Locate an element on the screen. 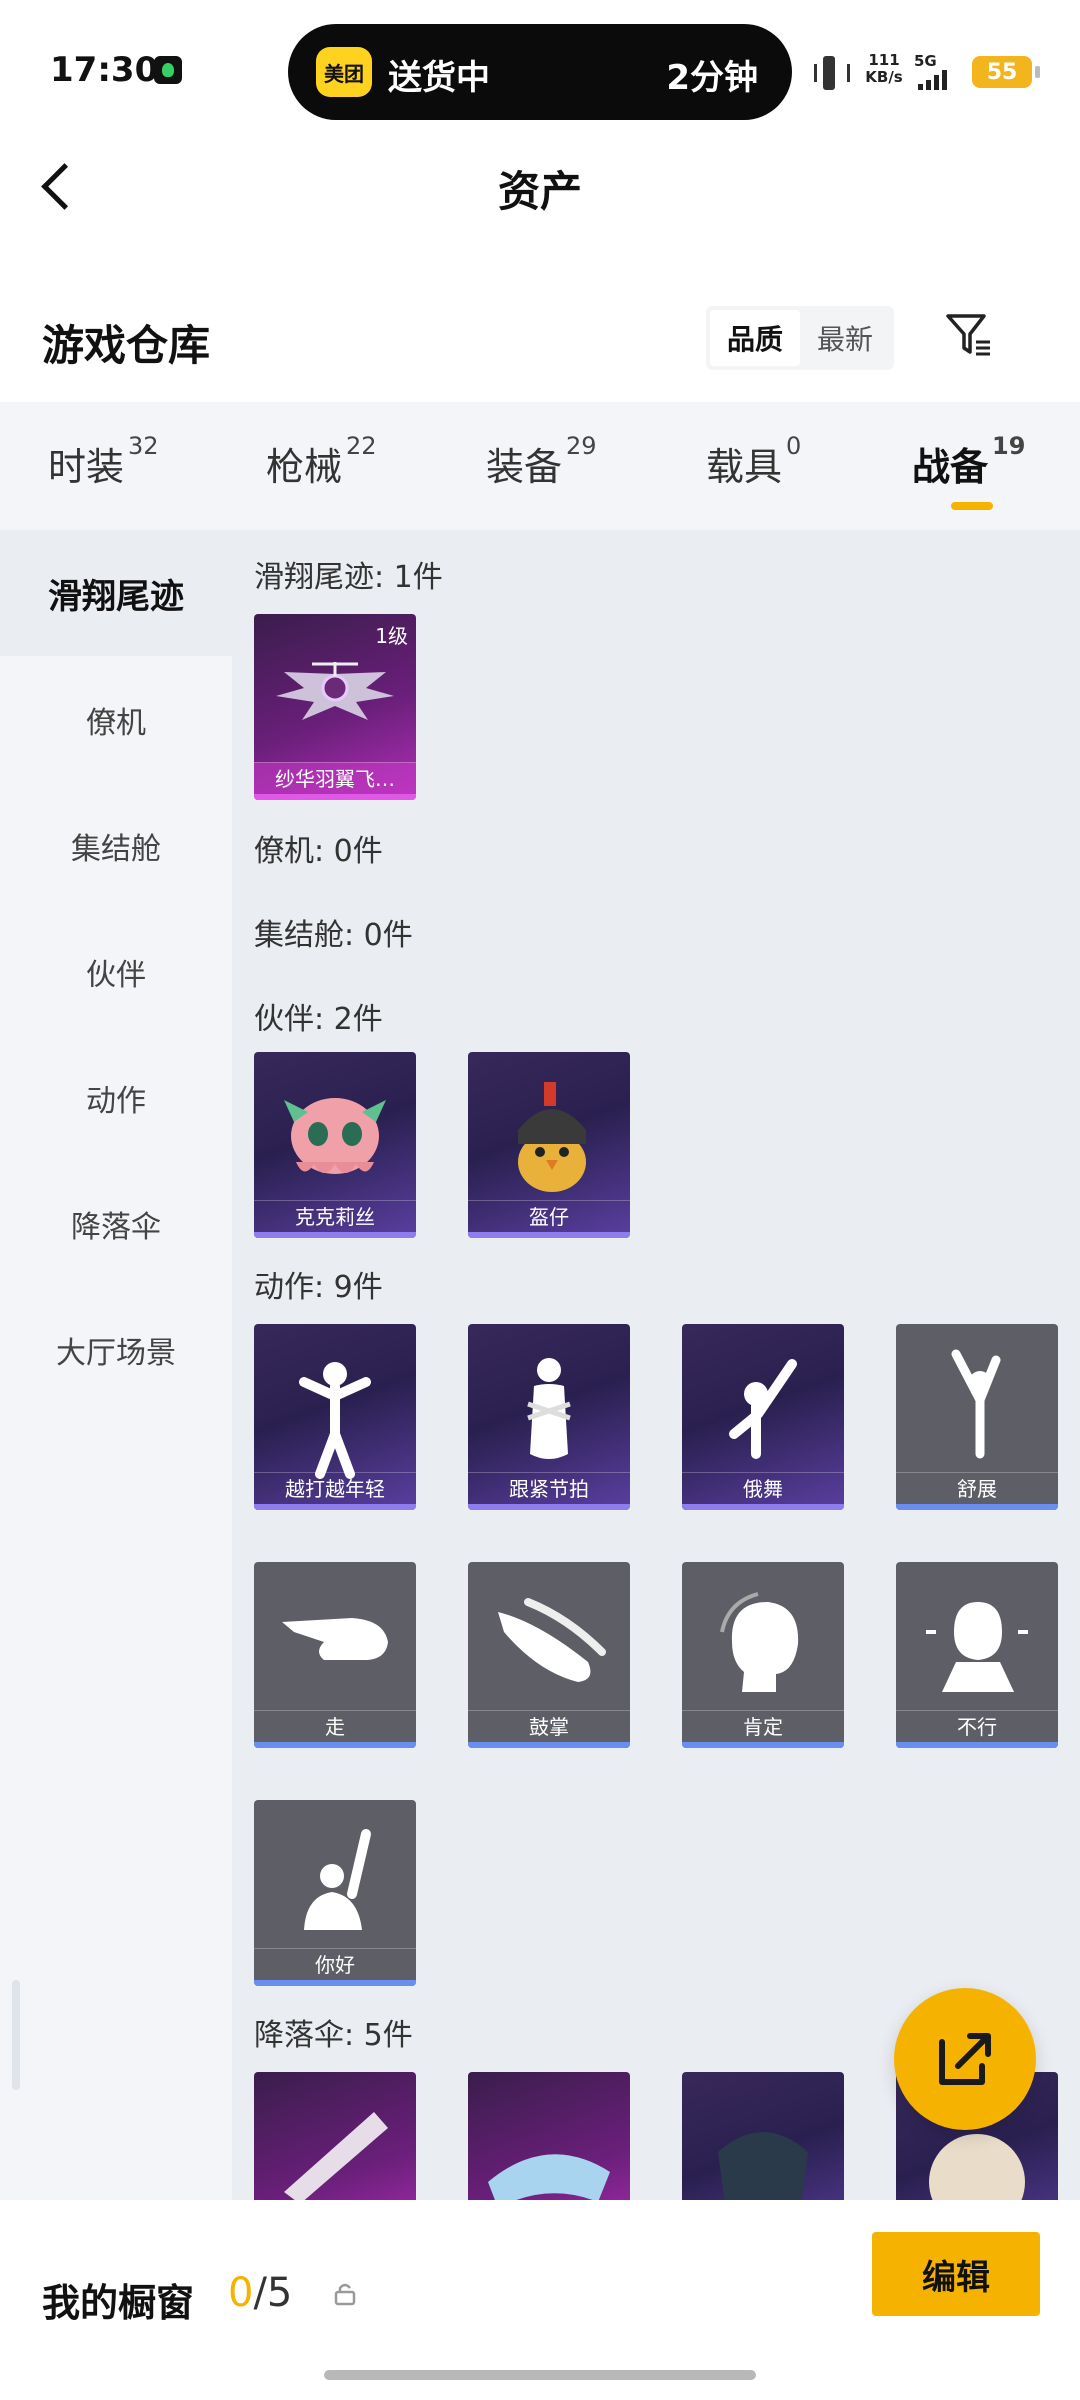 This screenshot has width=1080, height=2400. tab-equipment: 装备 29 is located at coordinates (541, 461).